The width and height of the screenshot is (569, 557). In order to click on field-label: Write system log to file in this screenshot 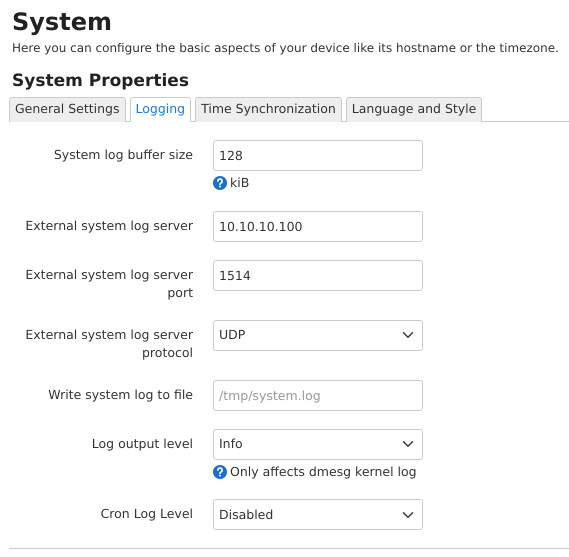, I will do `click(120, 395)`.